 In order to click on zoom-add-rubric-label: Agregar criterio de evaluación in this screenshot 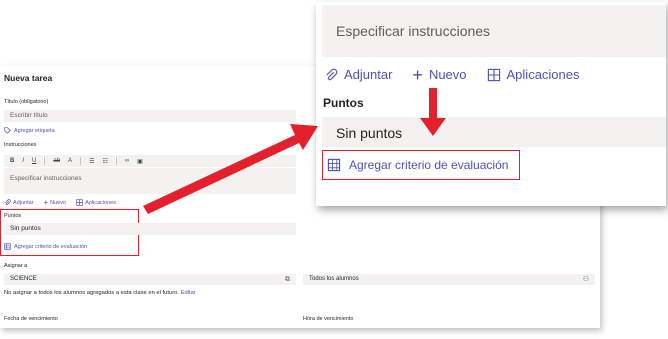, I will do `click(429, 165)`.